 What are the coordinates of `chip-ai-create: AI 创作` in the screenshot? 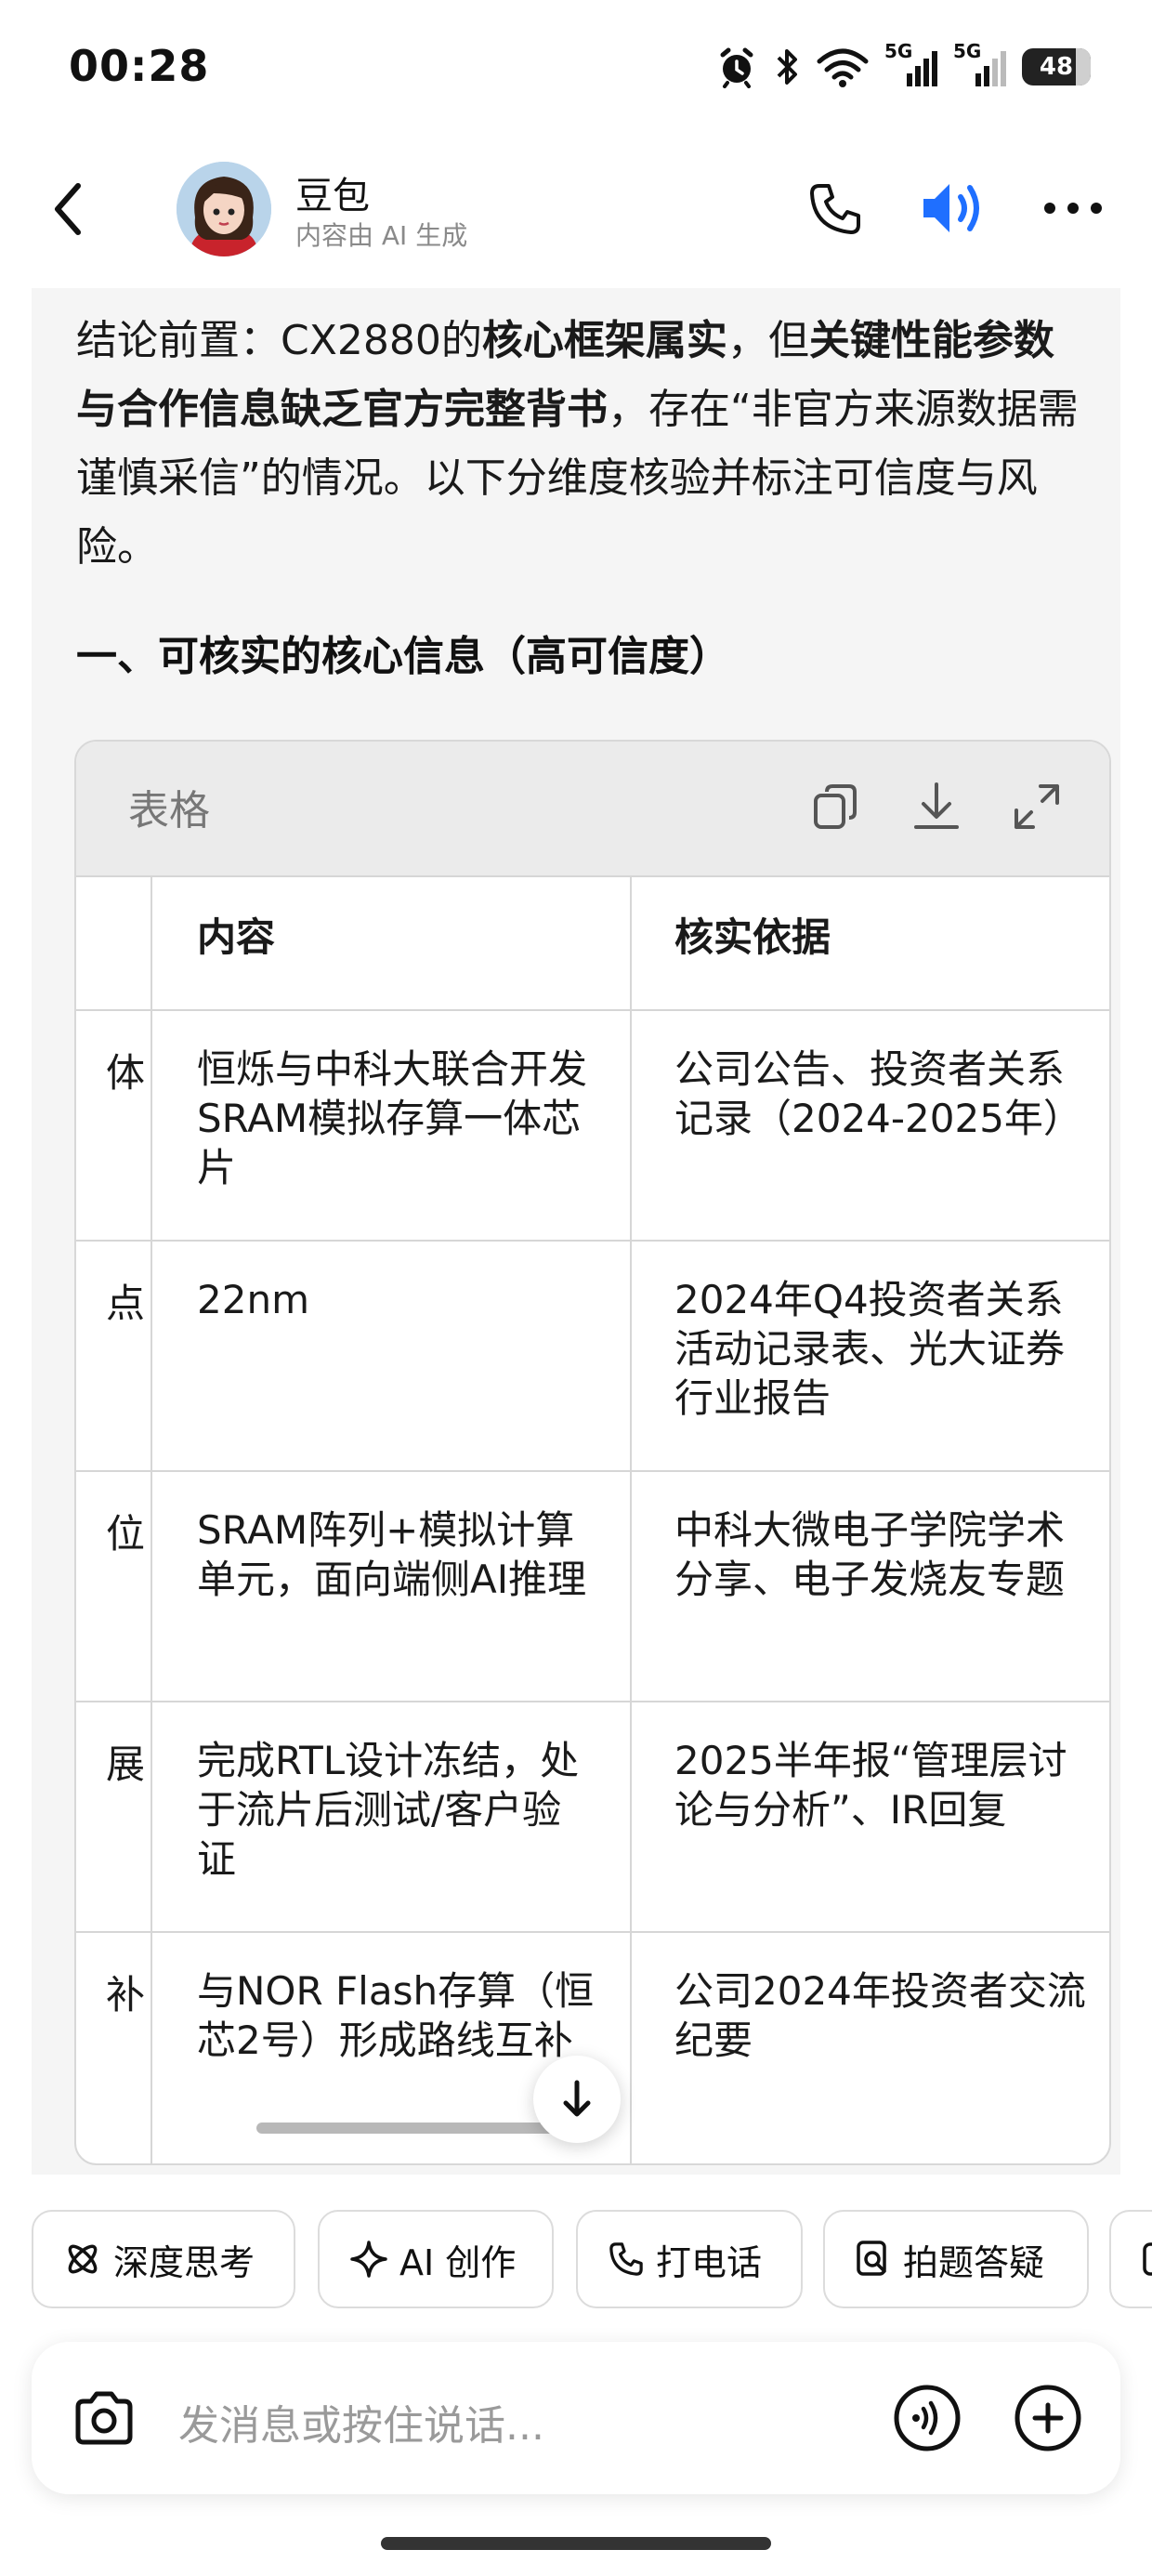 It's located at (436, 2259).